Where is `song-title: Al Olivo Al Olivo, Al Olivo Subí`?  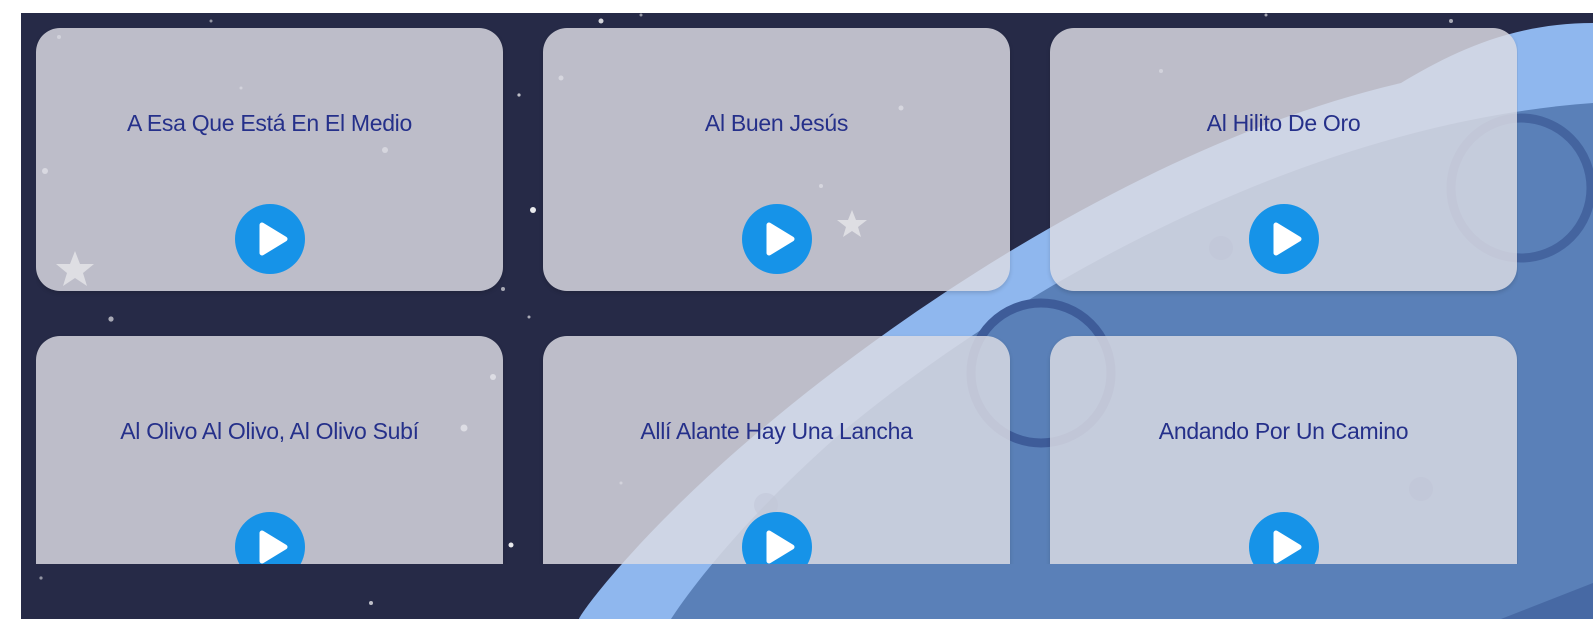
song-title: Al Olivo Al Olivo, Al Olivo Subí is located at coordinates (269, 431).